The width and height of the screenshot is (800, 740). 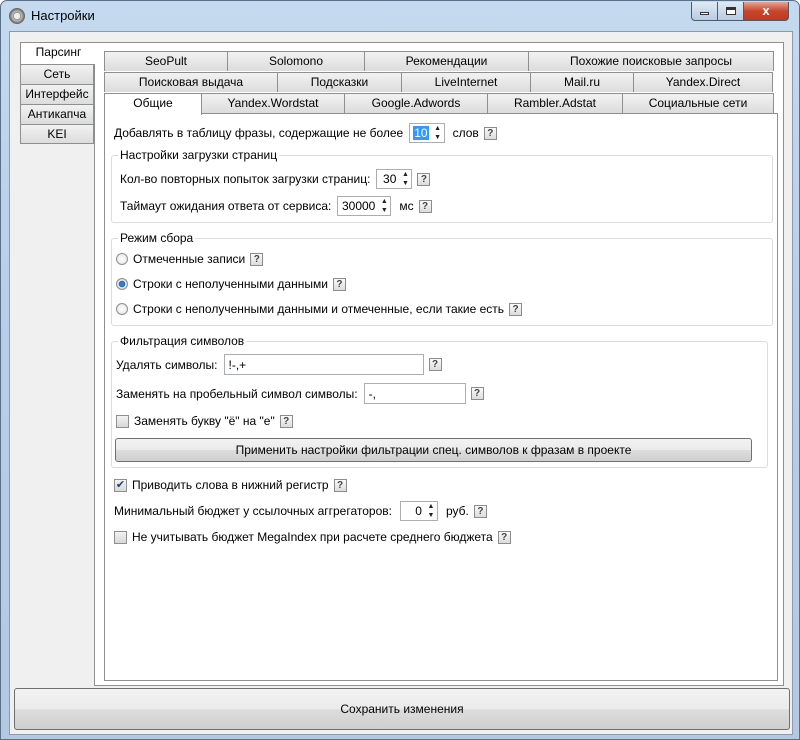 What do you see at coordinates (57, 114) in the screenshot?
I see `tab-anticaptcha: Антикапча` at bounding box center [57, 114].